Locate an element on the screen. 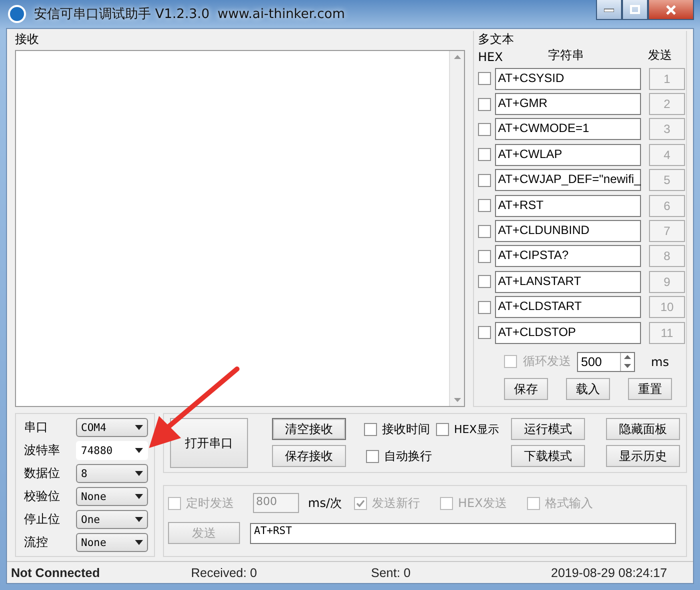 The height and width of the screenshot is (590, 700). send-option-label: 格式输入 is located at coordinates (568, 503).